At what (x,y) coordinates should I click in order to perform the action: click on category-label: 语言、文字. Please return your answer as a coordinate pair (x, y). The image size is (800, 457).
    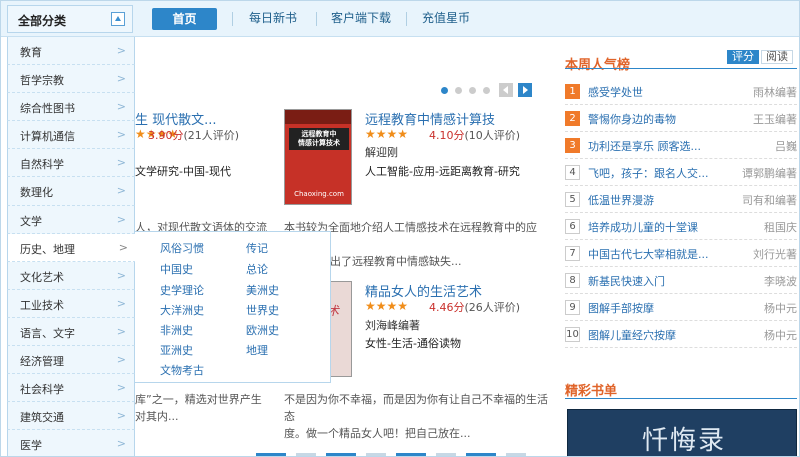
    Looking at the image, I should click on (47, 333).